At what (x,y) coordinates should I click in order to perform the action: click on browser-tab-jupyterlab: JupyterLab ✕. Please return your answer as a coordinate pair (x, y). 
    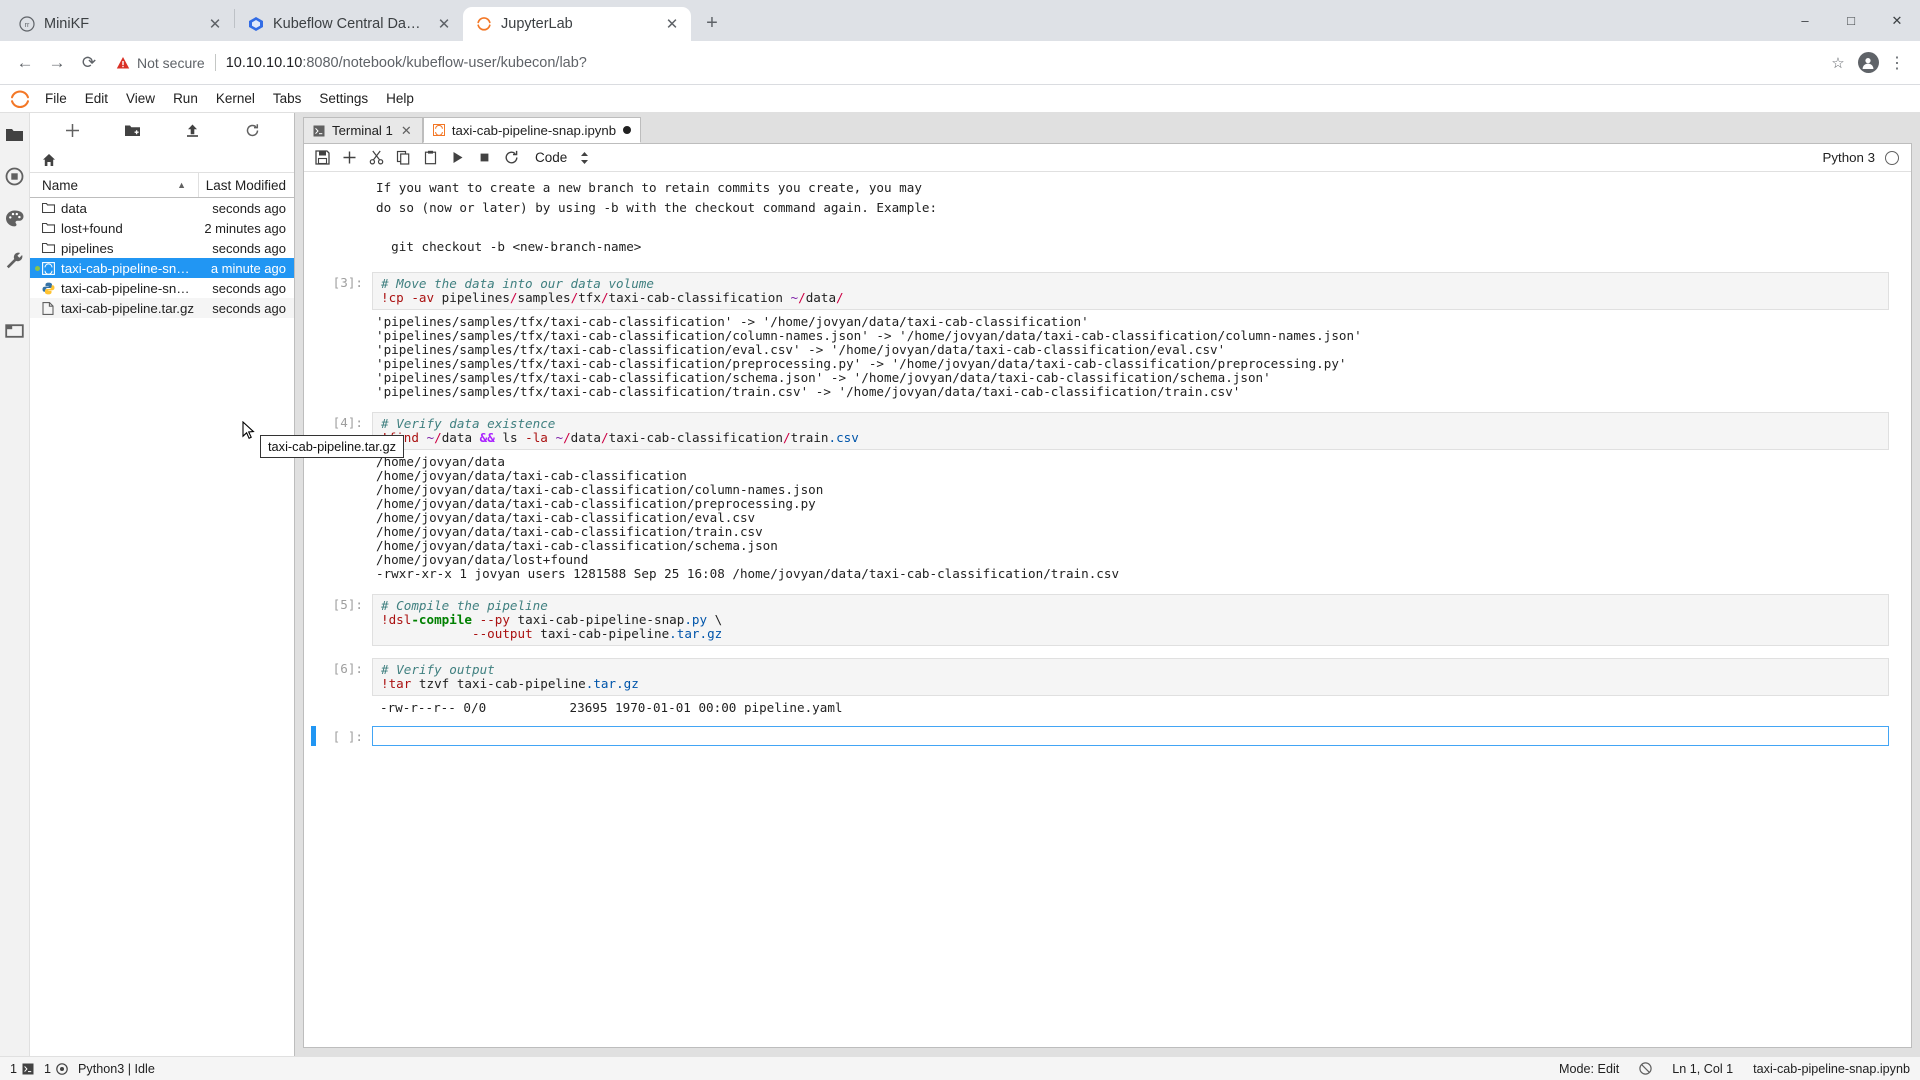
    Looking at the image, I should click on (577, 24).